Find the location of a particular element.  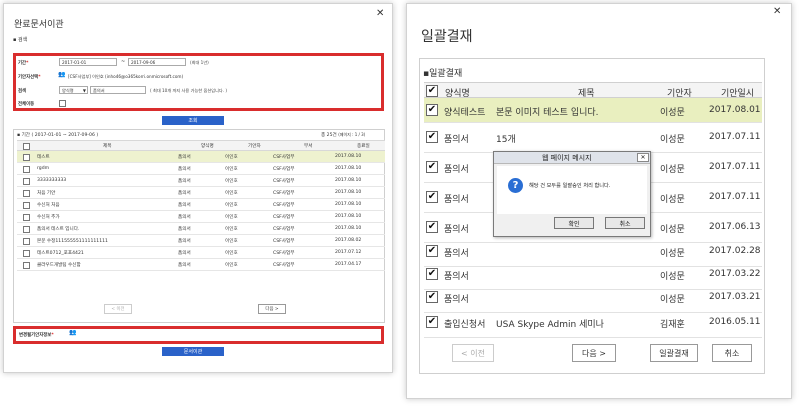

table-row: 테스트 품의서 이인호 CSF사업부 2017.08.10 is located at coordinates (201, 157).